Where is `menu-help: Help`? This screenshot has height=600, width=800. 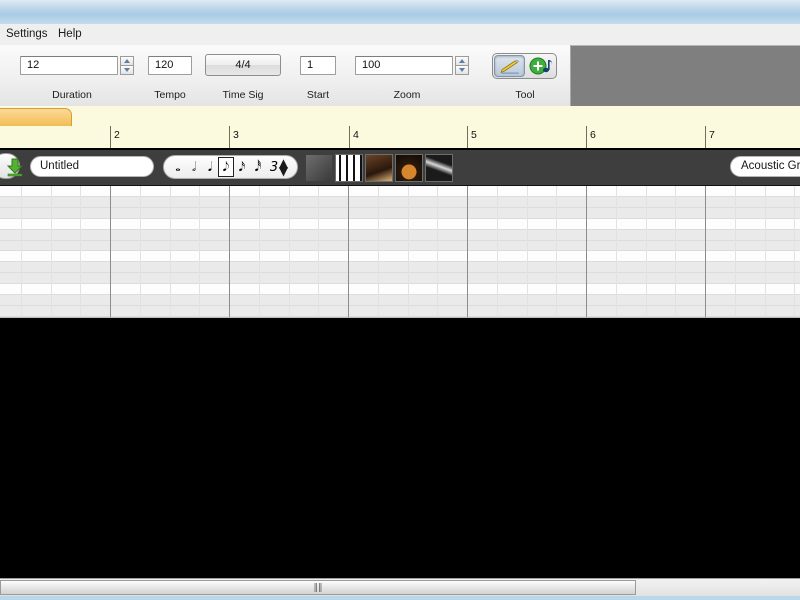
menu-help: Help is located at coordinates (70, 34).